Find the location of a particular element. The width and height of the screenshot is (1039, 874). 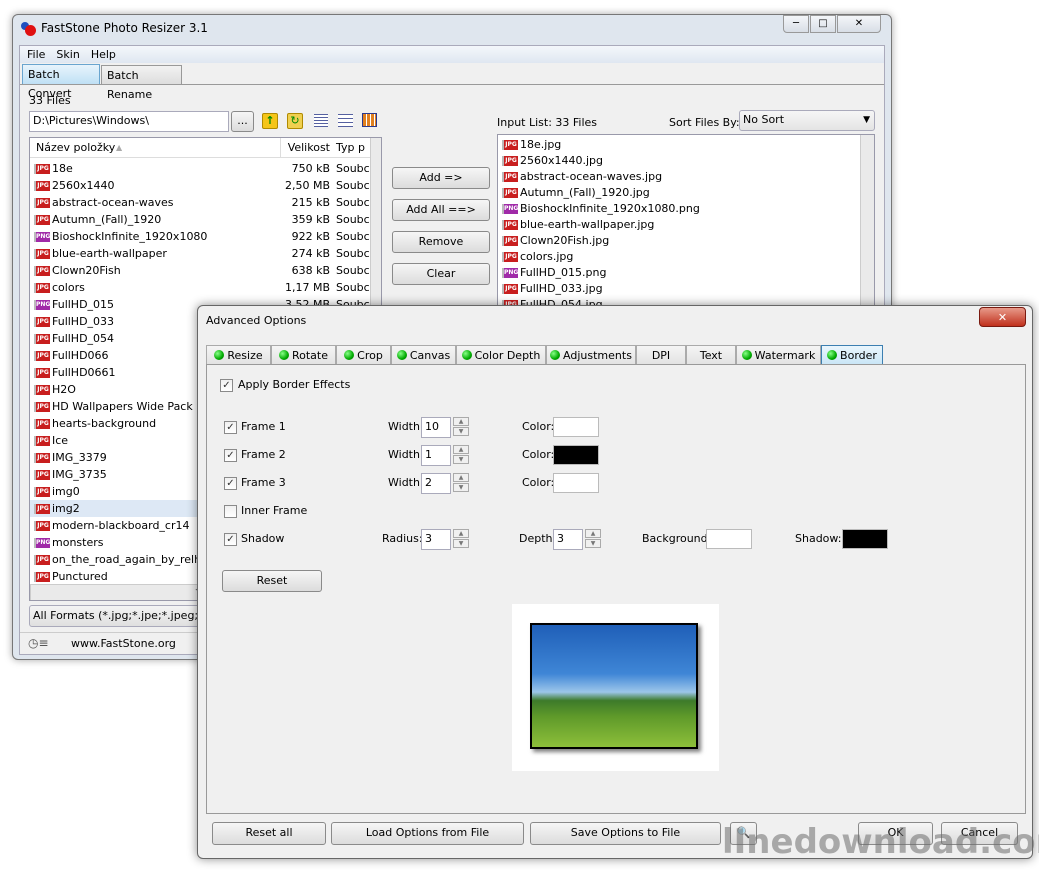

list-view-icon is located at coordinates (345, 120).